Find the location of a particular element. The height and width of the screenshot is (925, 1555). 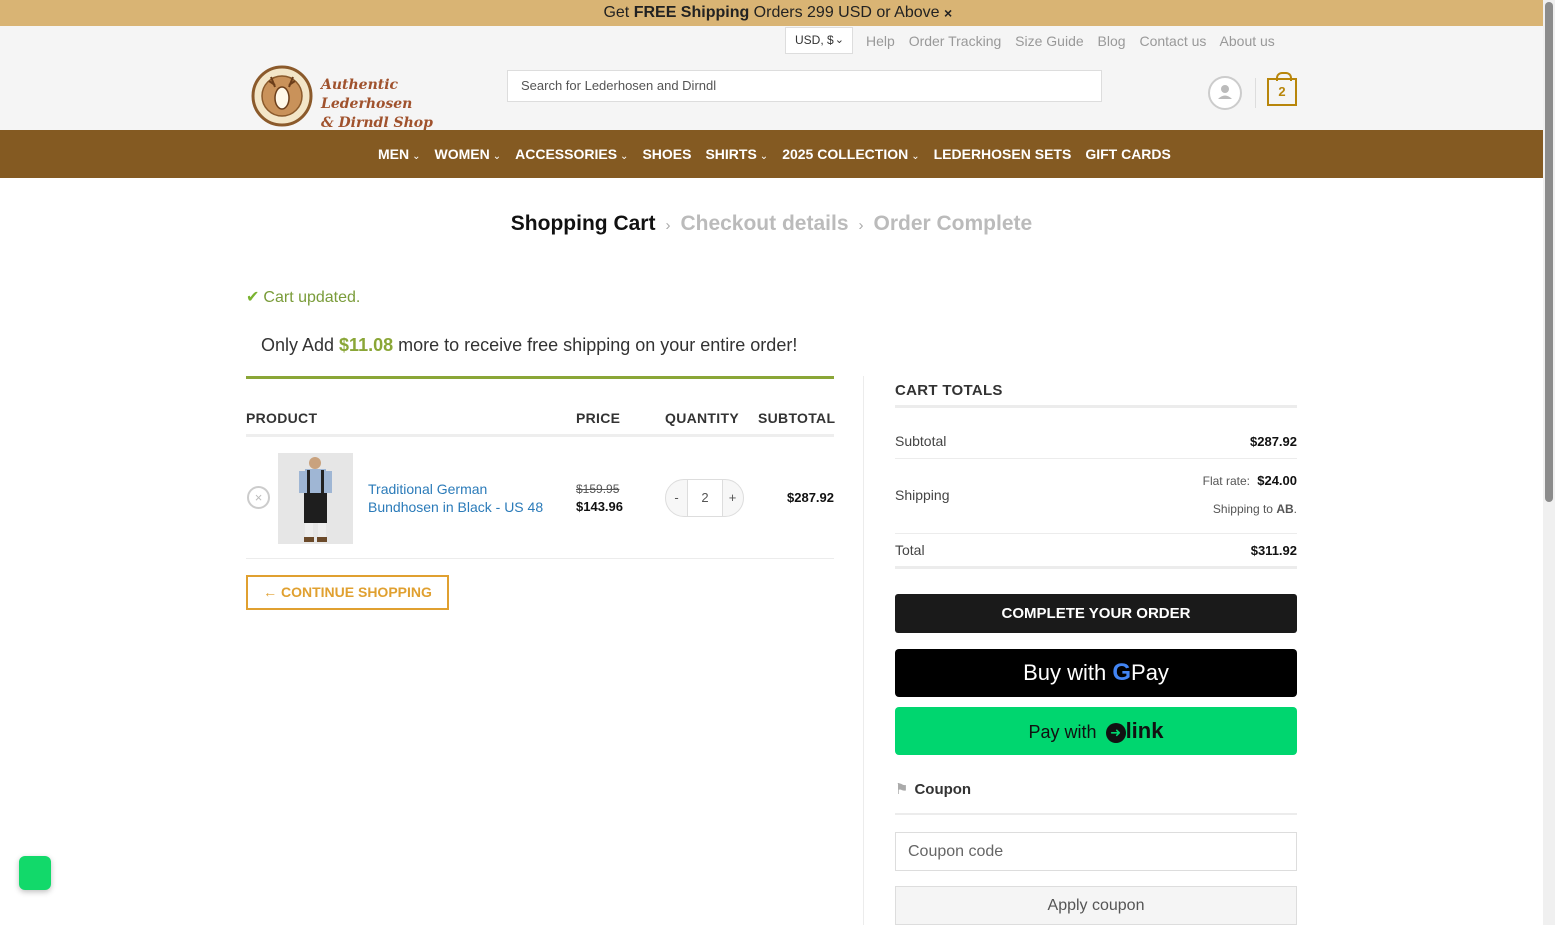

link-order-tracking: Order Tracking is located at coordinates (955, 41).